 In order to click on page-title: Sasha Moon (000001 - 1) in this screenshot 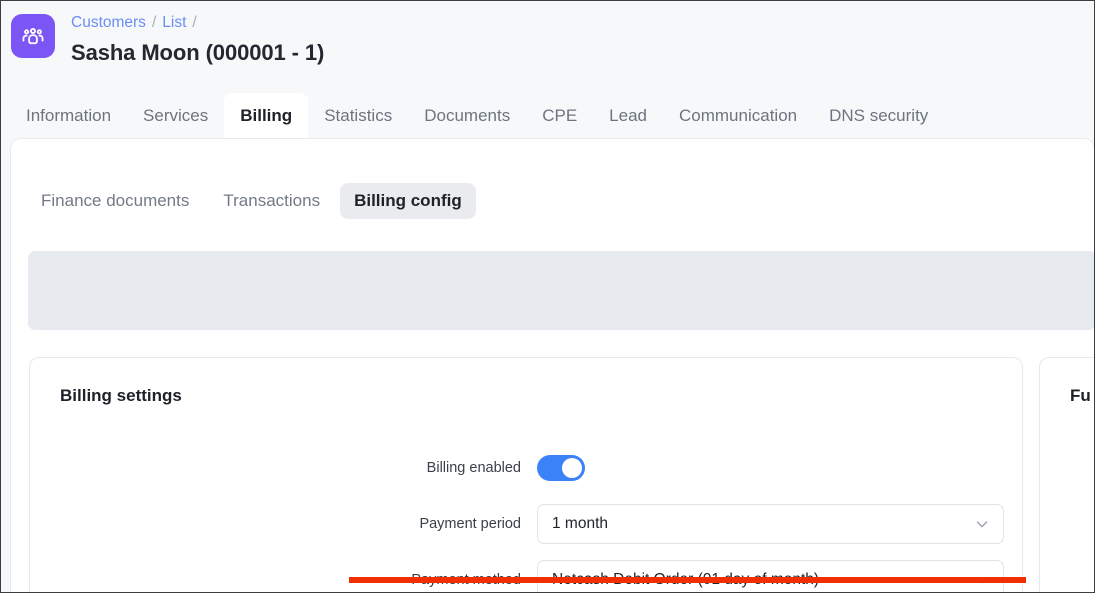, I will do `click(198, 52)`.